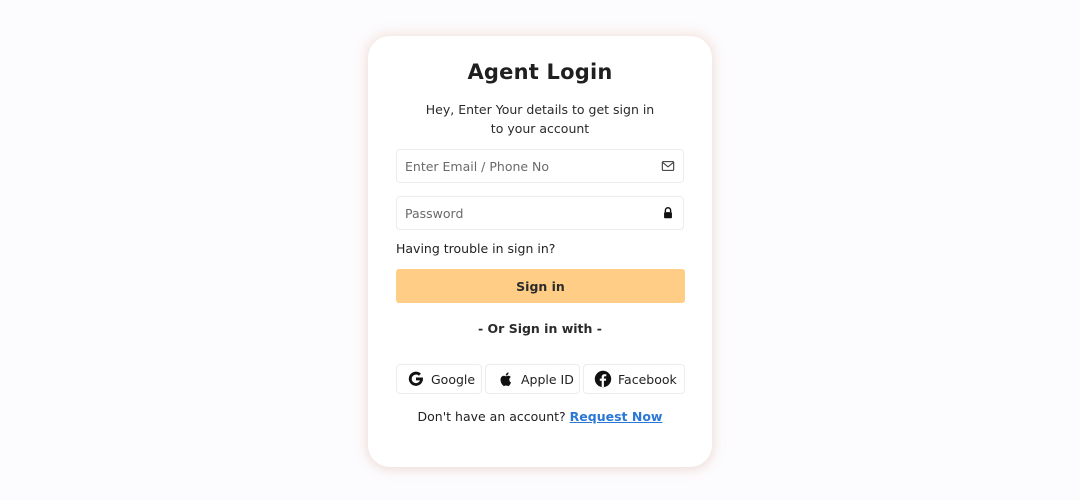 Image resolution: width=1080 pixels, height=500 pixels. What do you see at coordinates (616, 416) in the screenshot?
I see `request-now-link: Request Now` at bounding box center [616, 416].